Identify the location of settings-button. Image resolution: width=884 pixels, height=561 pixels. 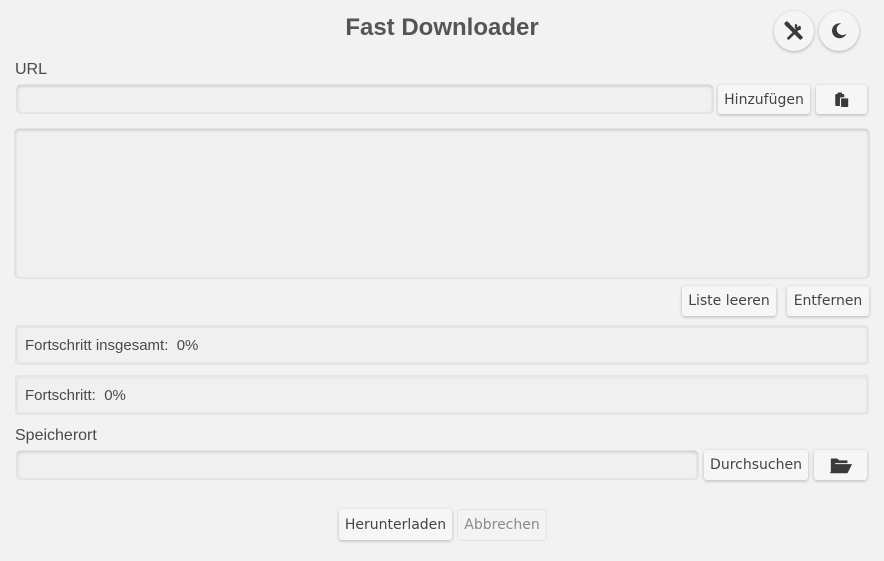
(794, 31).